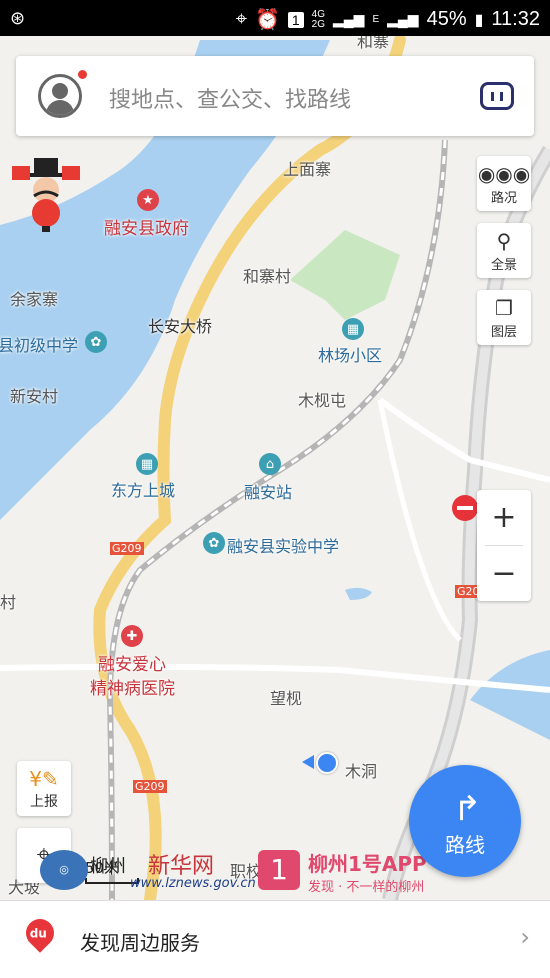 The image size is (550, 978). What do you see at coordinates (349, 19) in the screenshot?
I see `signal-icon-1: ▂▄▆` at bounding box center [349, 19].